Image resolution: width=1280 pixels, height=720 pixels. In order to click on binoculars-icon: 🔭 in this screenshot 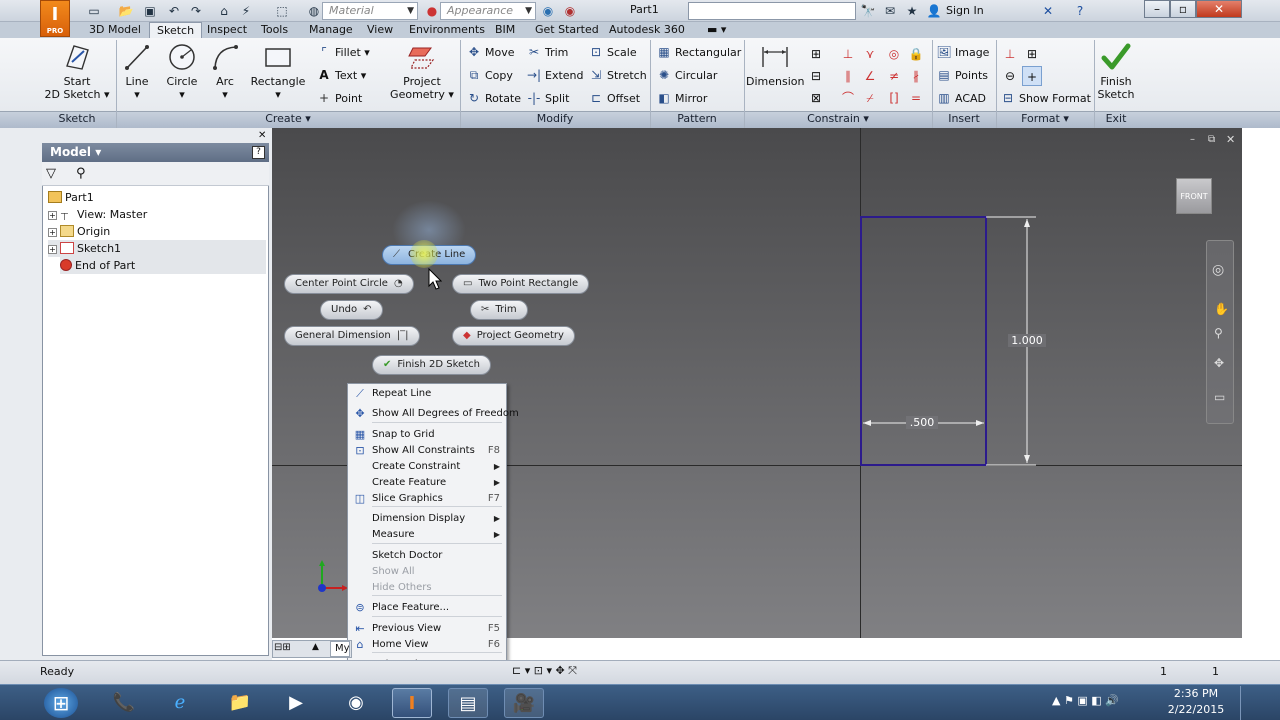, I will do `click(868, 11)`.